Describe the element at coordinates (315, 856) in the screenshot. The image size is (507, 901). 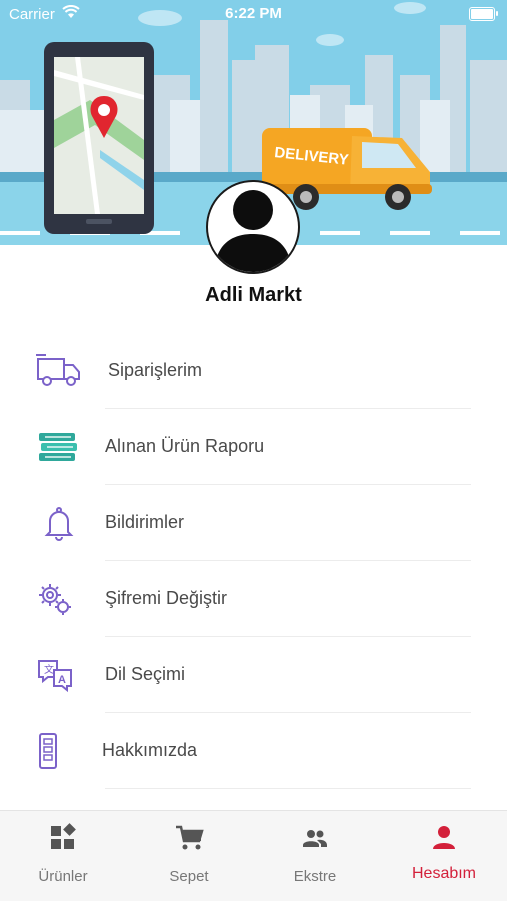
I see `tab-statement: Ekstre` at that location.